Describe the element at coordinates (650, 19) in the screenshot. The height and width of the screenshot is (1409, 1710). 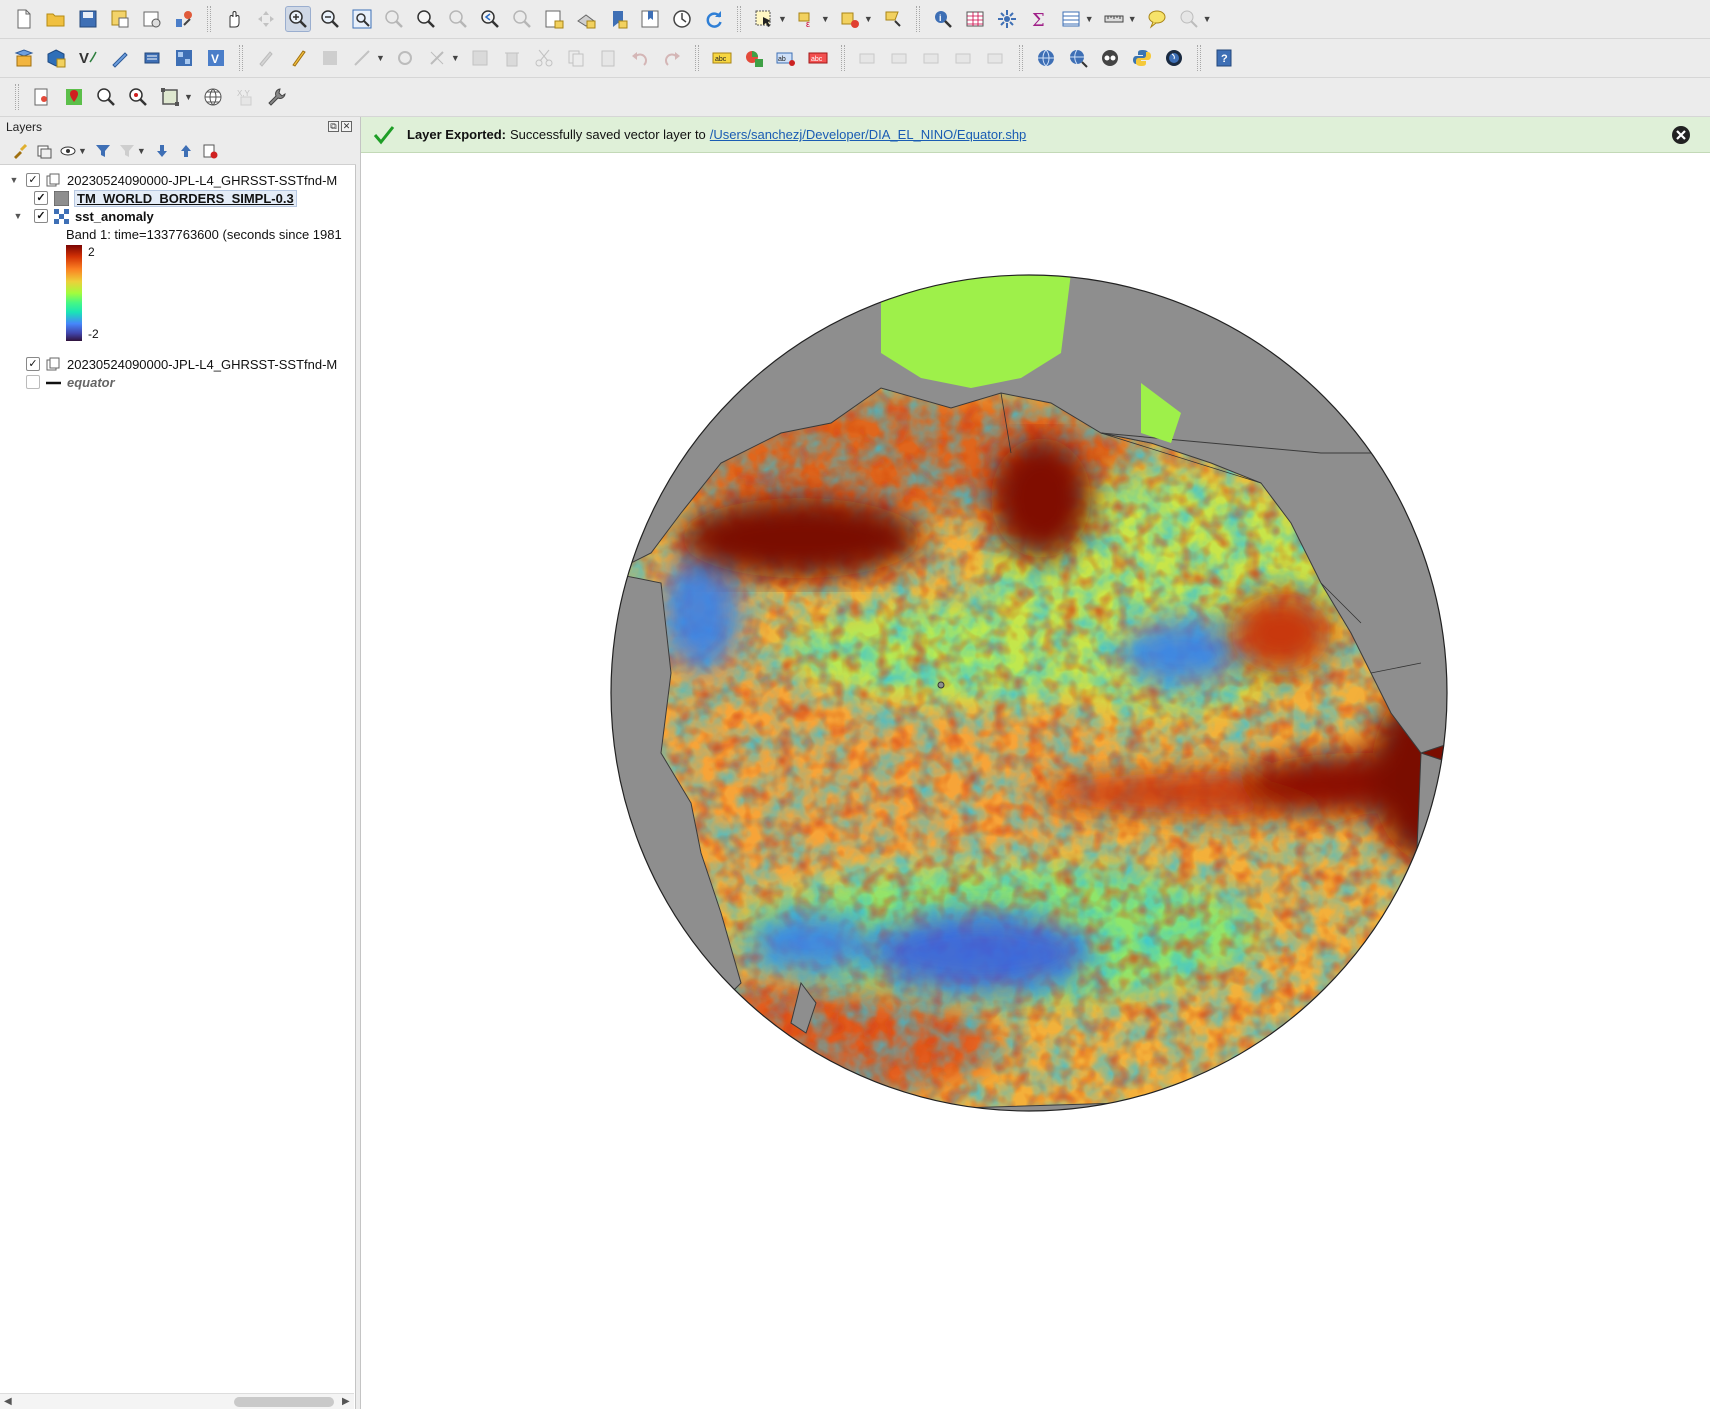
I see `show-bookmarks-icon` at that location.